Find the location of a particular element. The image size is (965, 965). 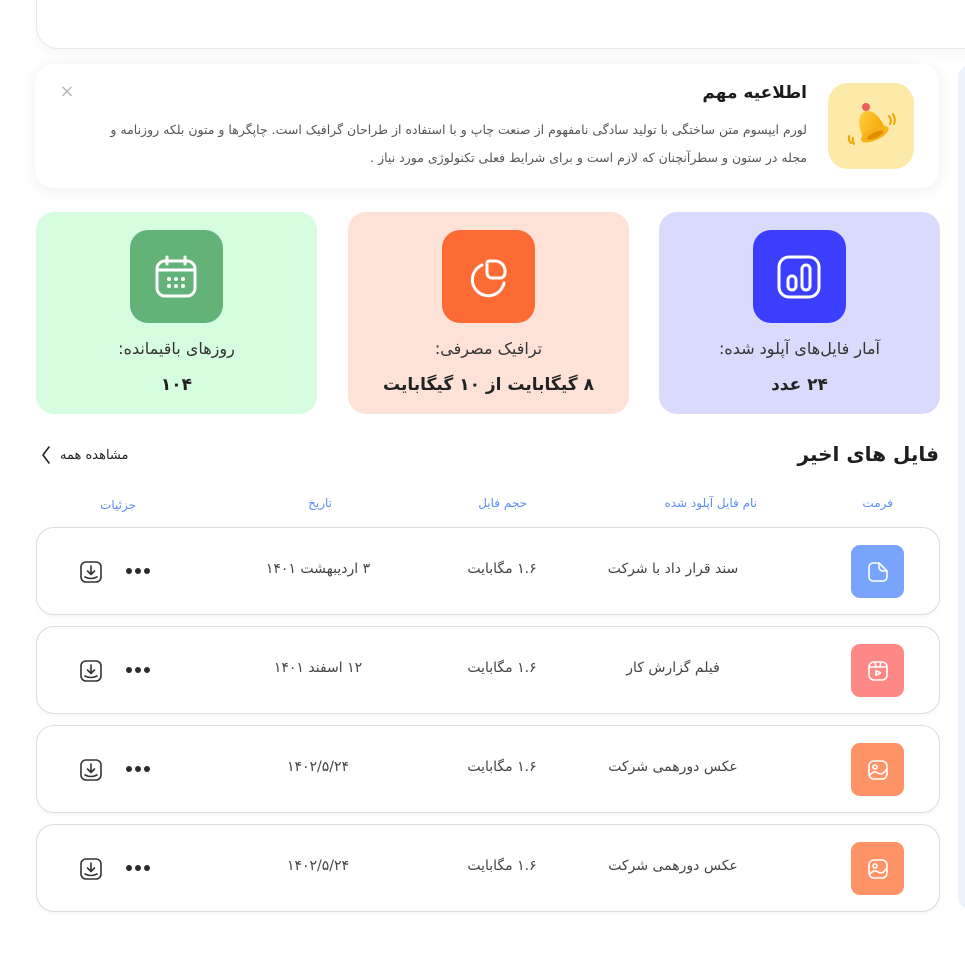

stat-card-days: روزهای باقیمانده: ۱۰۴ is located at coordinates (176, 313).